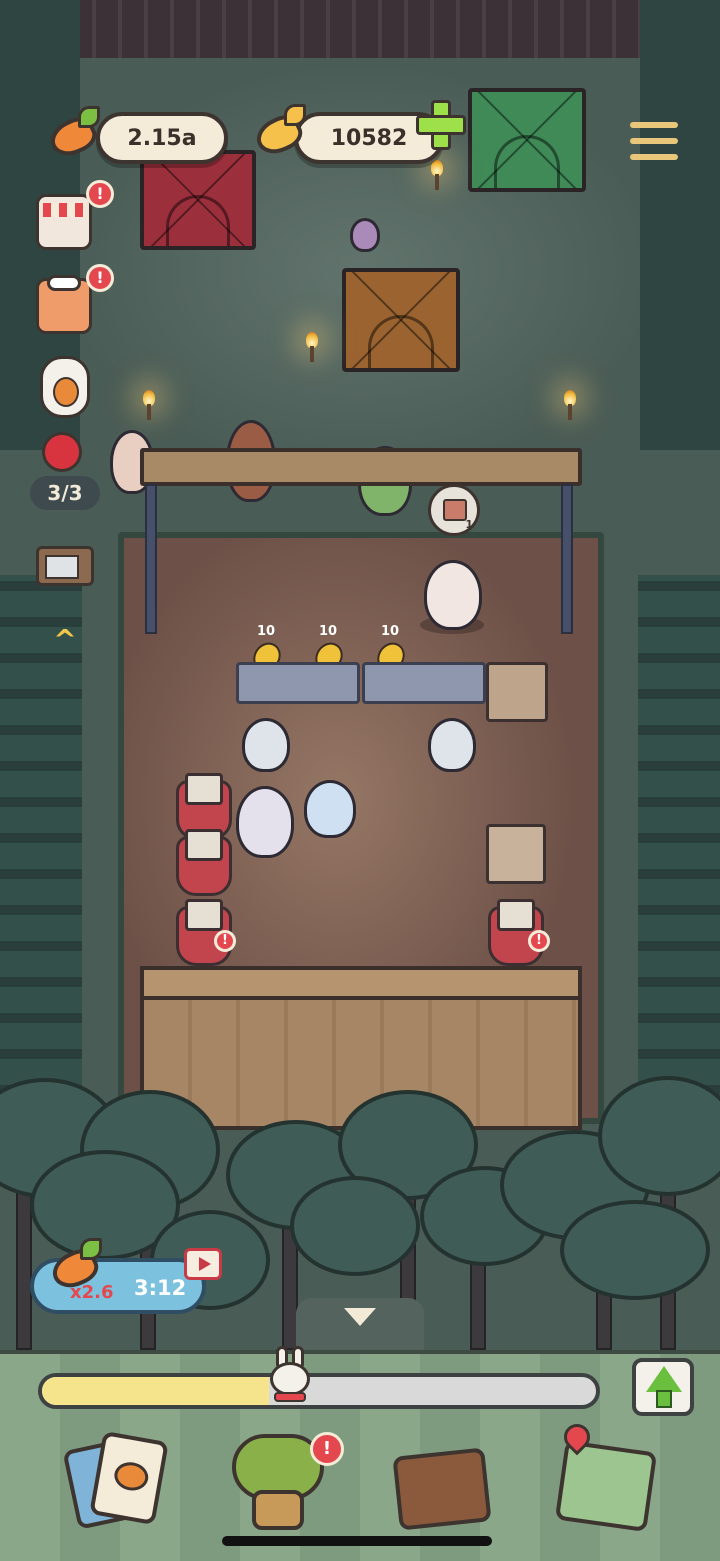 Image resolution: width=720 pixels, height=1561 pixels. I want to click on recipes-button, so click(118, 1482).